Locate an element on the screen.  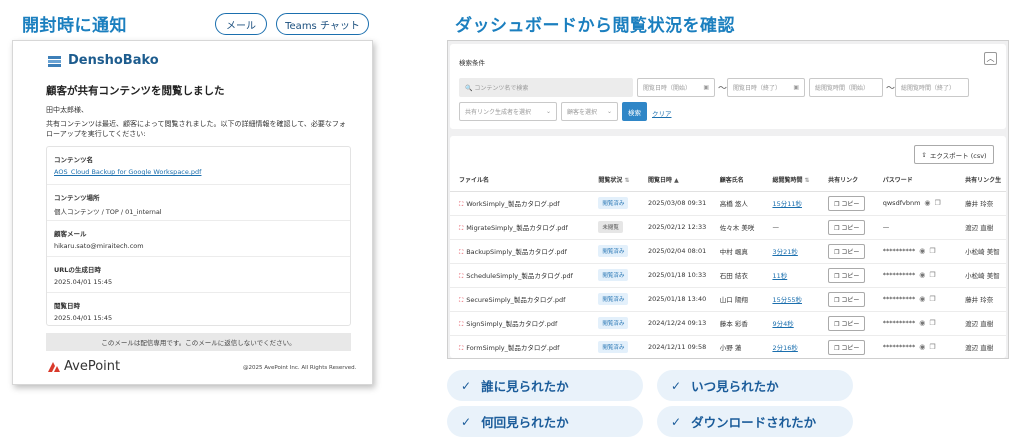
duration-cell: 2分16秒 is located at coordinates (791, 346).